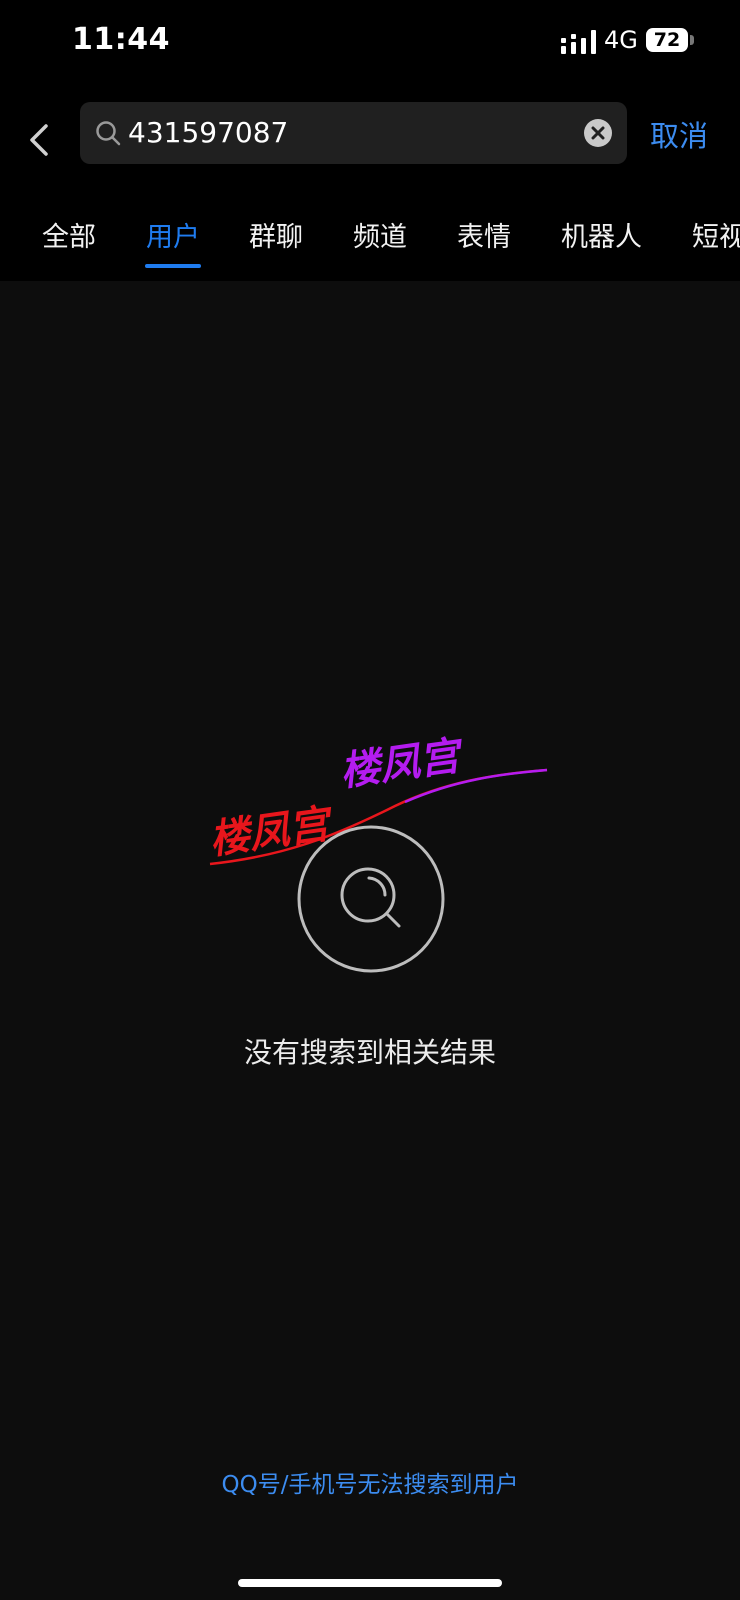 The height and width of the screenshot is (1600, 740). Describe the element at coordinates (121, 39) in the screenshot. I see `status-time: 11:44` at that location.